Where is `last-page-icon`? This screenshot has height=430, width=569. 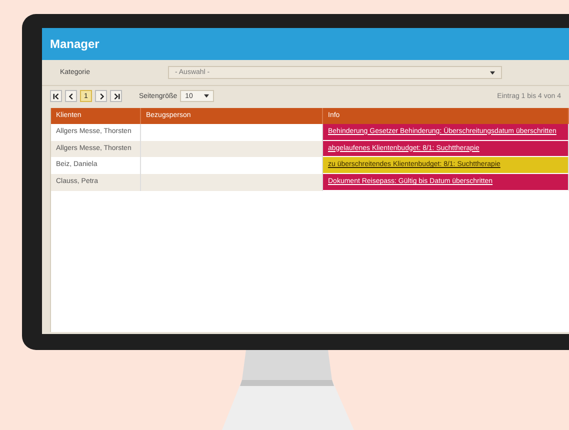 last-page-icon is located at coordinates (116, 96).